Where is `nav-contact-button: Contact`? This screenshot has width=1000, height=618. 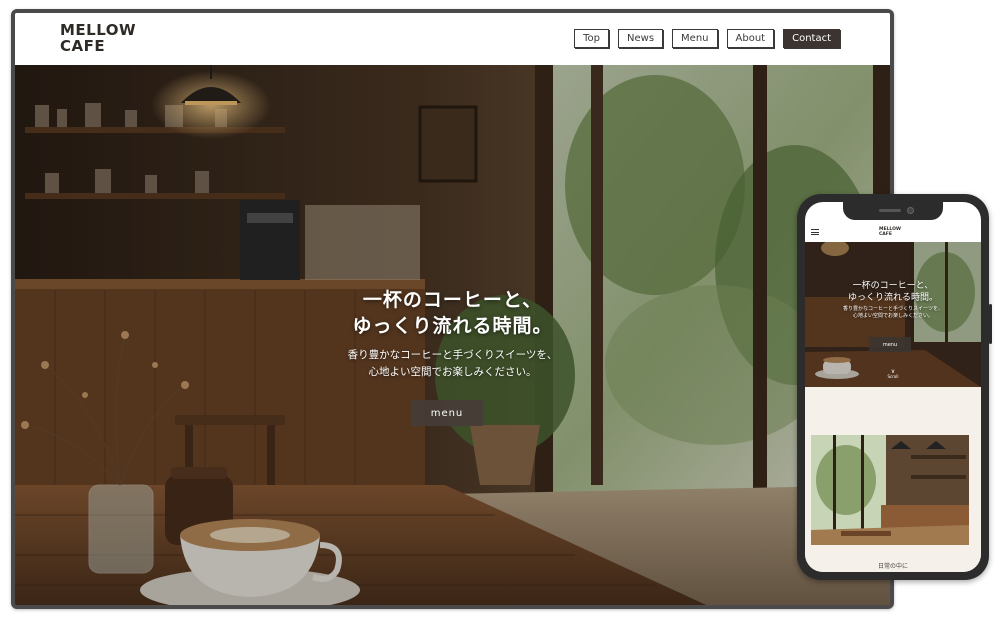 nav-contact-button: Contact is located at coordinates (811, 38).